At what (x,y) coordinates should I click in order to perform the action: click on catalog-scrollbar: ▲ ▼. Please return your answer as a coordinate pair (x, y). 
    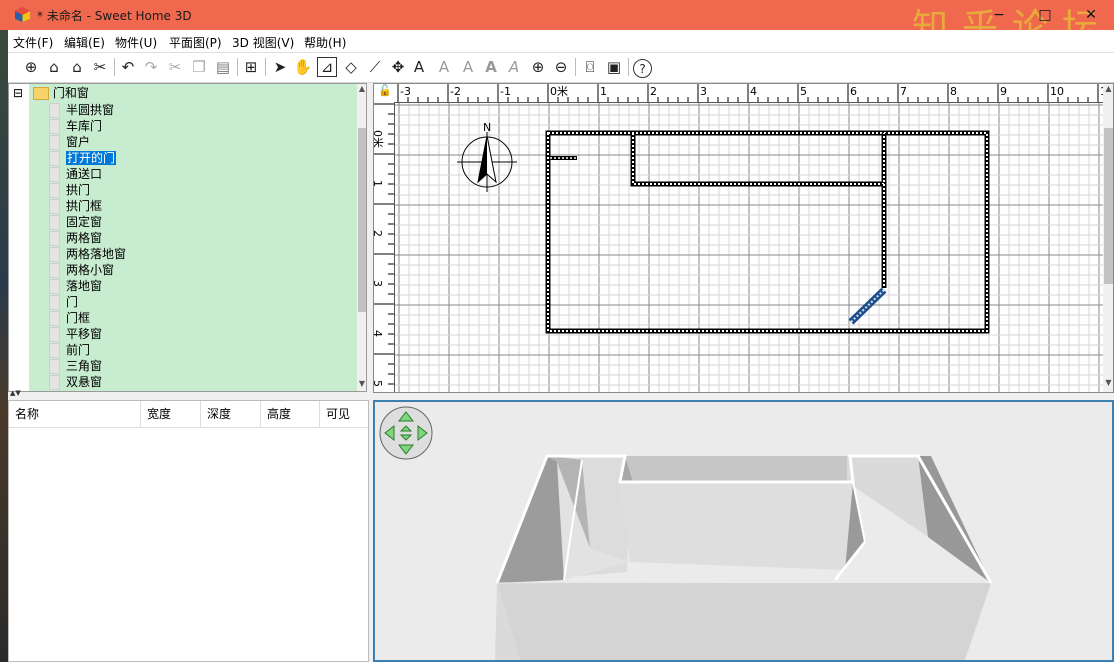
    Looking at the image, I should click on (361, 237).